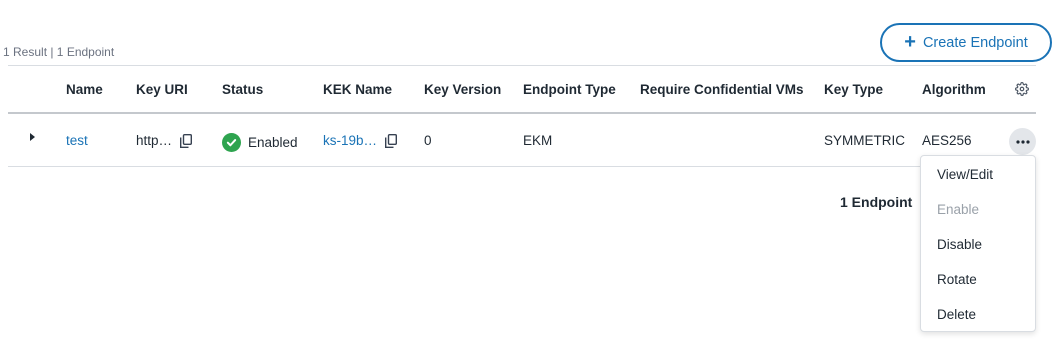  I want to click on more-horizontal-icon, so click(1022, 141).